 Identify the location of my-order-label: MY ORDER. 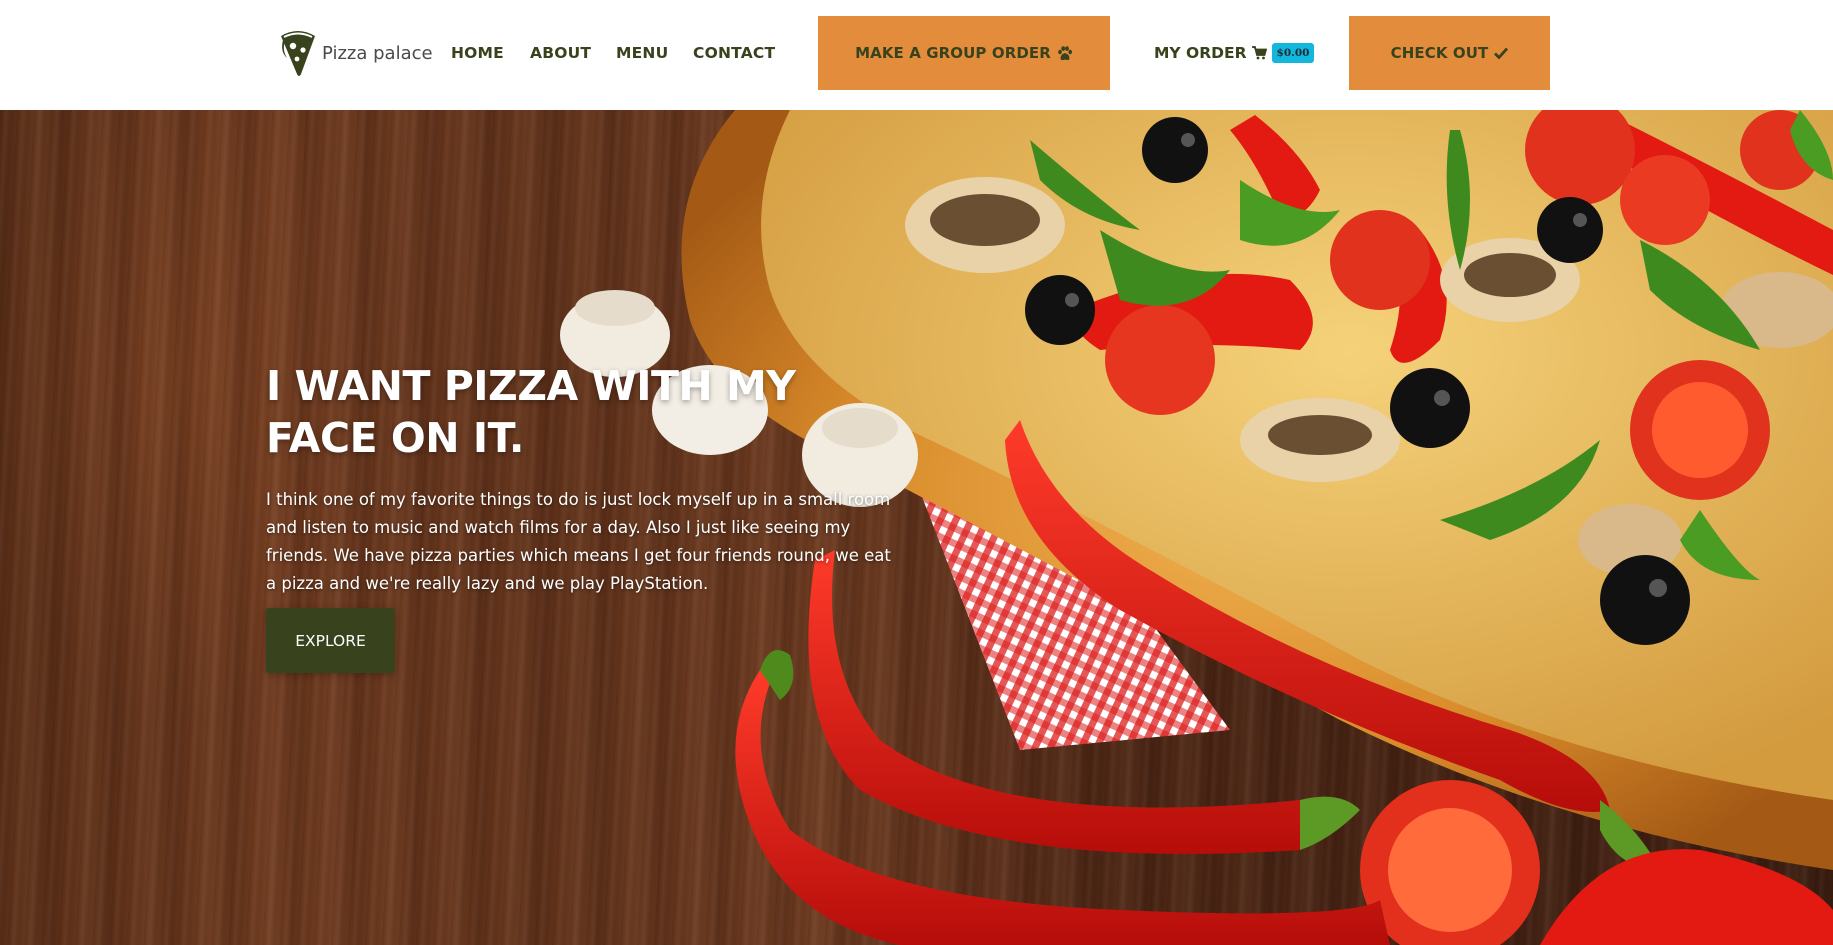
(1200, 53).